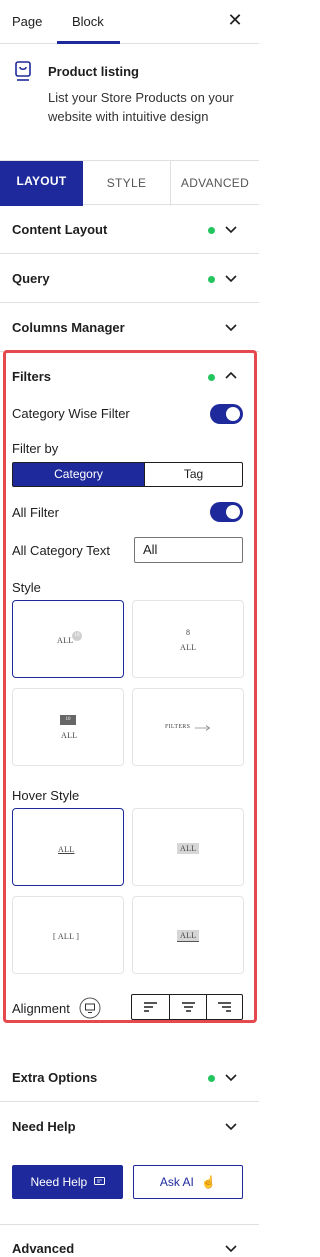 This screenshot has height=1257, width=320. I want to click on ask-ai-button: Ask AI ☝, so click(188, 1182).